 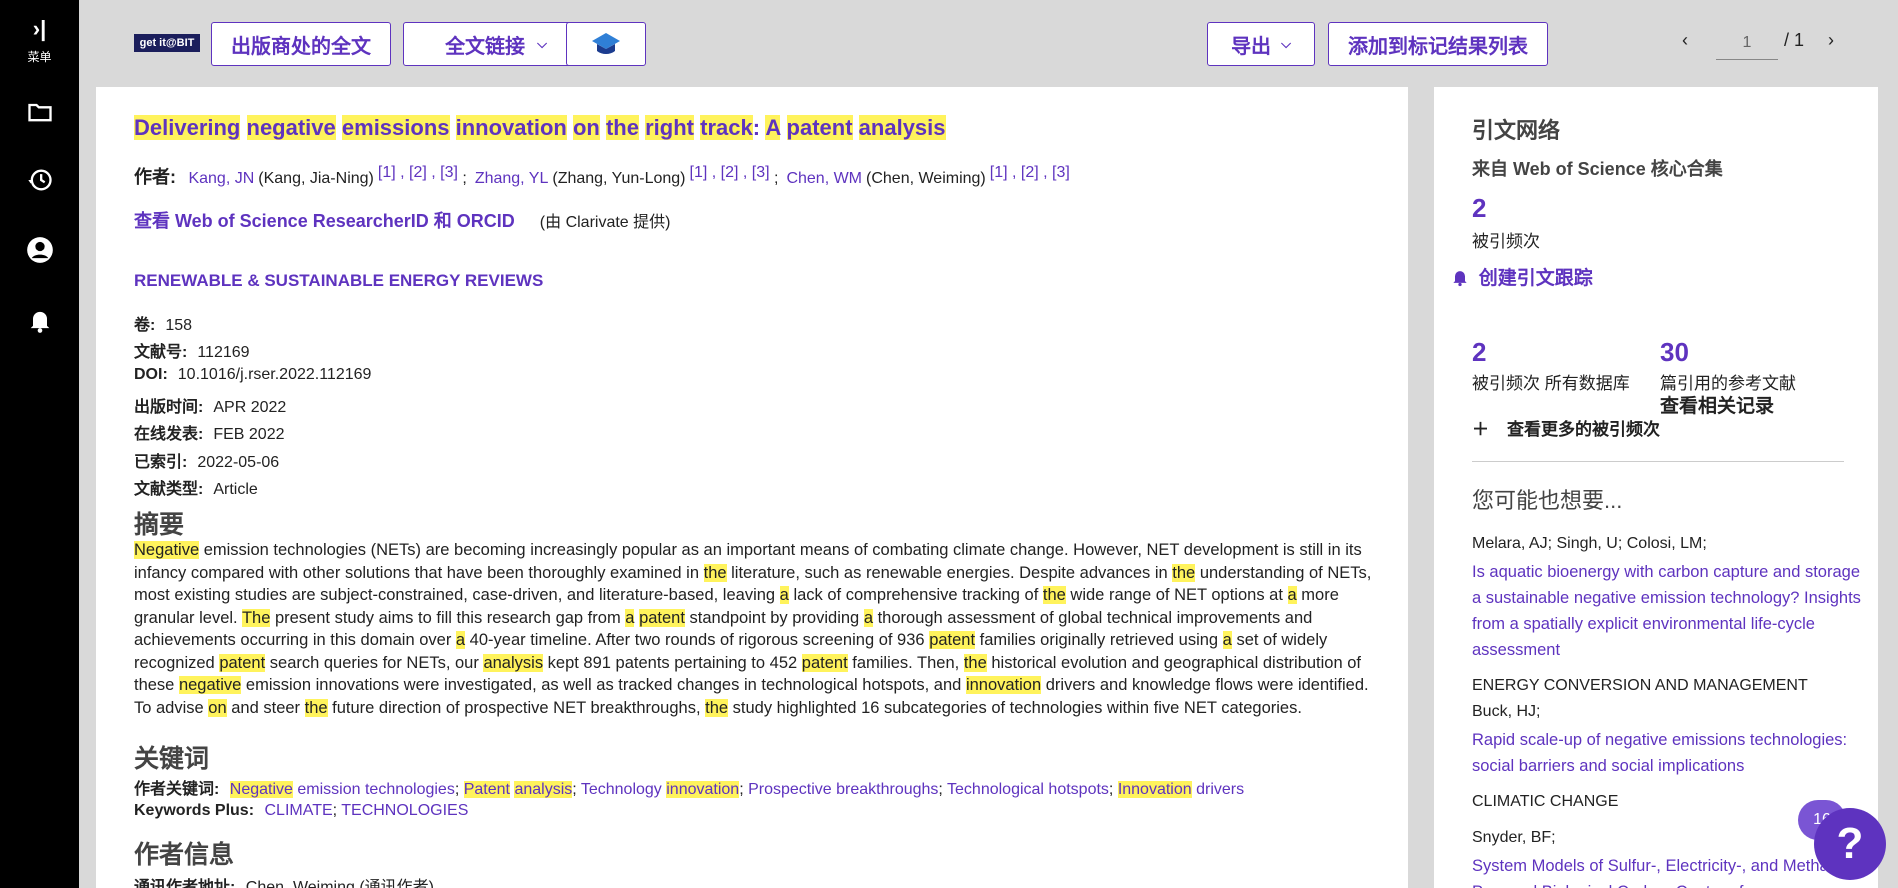 What do you see at coordinates (726, 127) in the screenshot?
I see `title-word: track` at bounding box center [726, 127].